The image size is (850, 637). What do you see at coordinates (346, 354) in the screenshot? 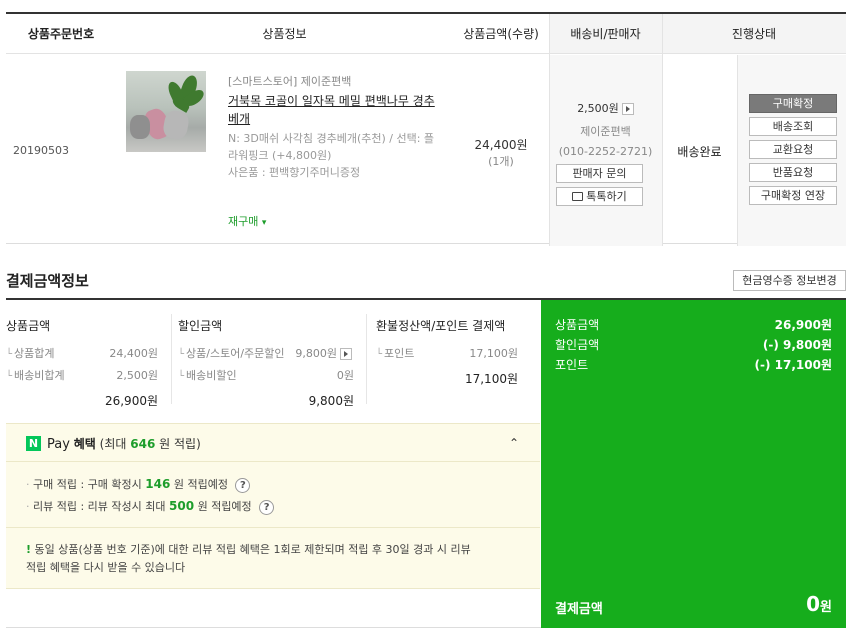
I see `discount-detail-icon` at bounding box center [346, 354].